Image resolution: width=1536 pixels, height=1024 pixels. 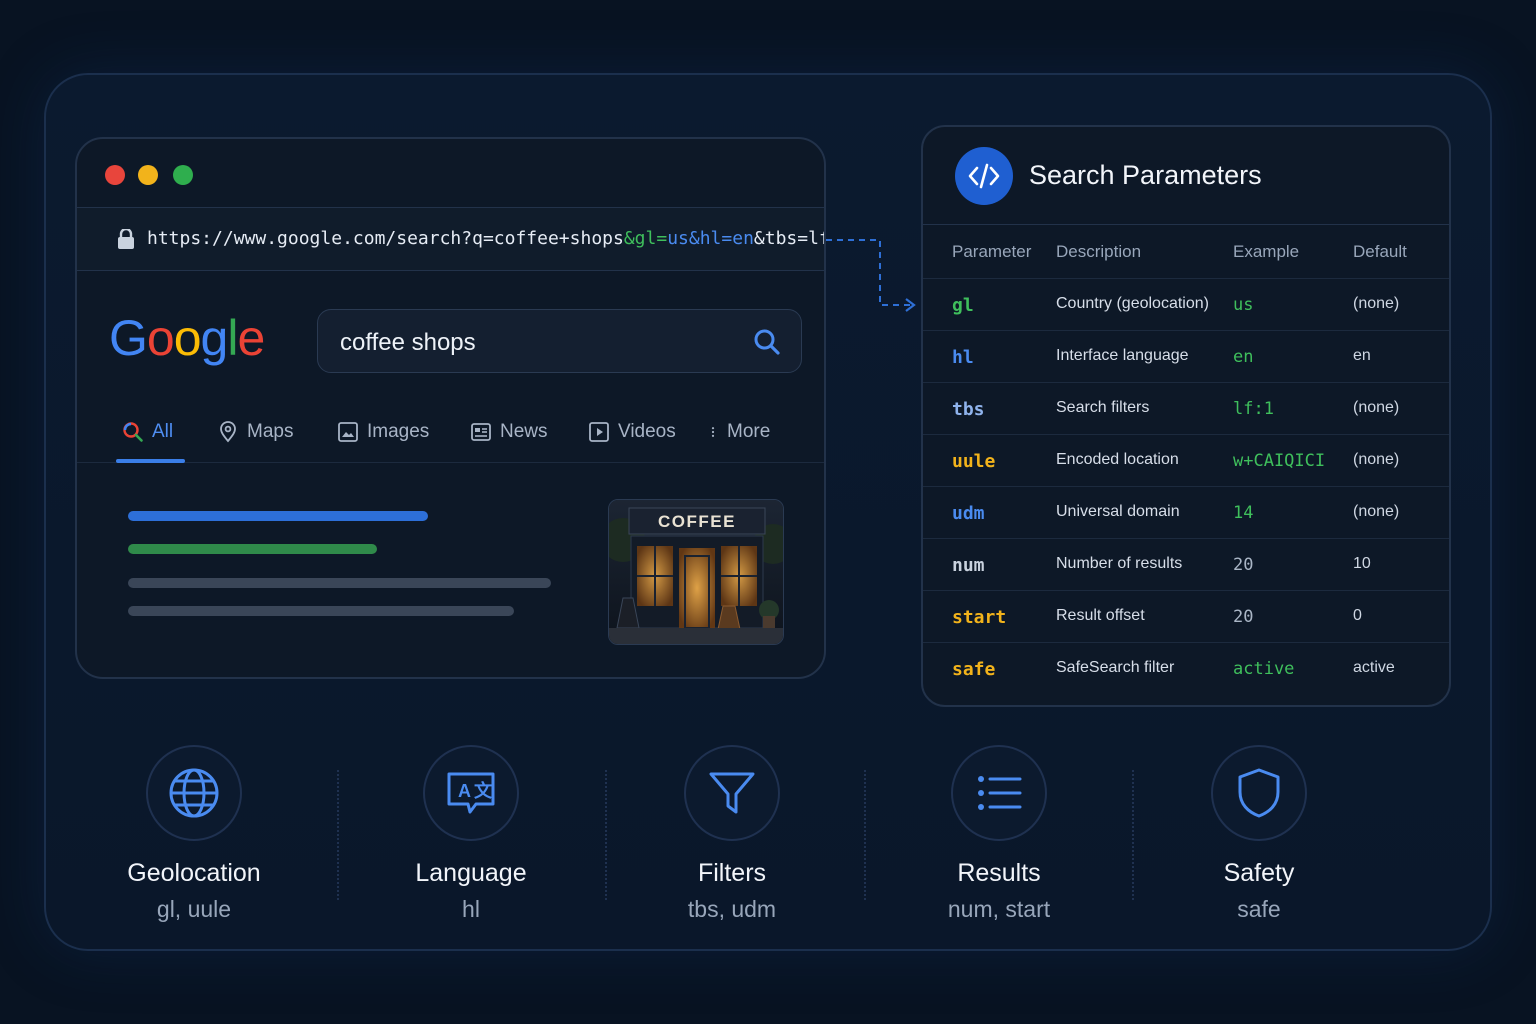 I want to click on result-title-placeholder, so click(x=278, y=516).